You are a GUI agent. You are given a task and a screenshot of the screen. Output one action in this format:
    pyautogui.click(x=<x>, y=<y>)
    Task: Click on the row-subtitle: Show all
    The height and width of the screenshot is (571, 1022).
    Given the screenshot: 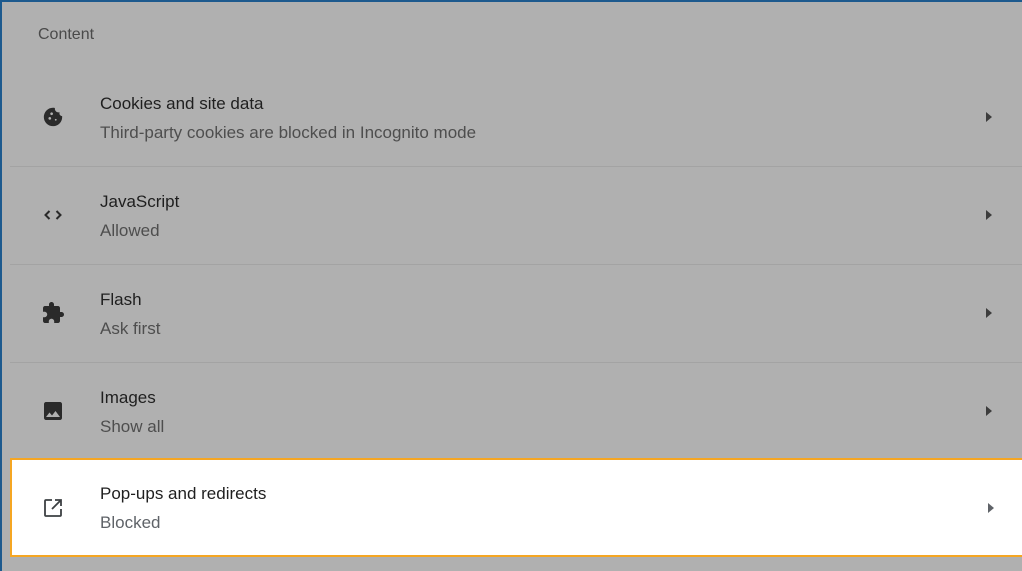 What is the action you would take?
    pyautogui.click(x=132, y=426)
    